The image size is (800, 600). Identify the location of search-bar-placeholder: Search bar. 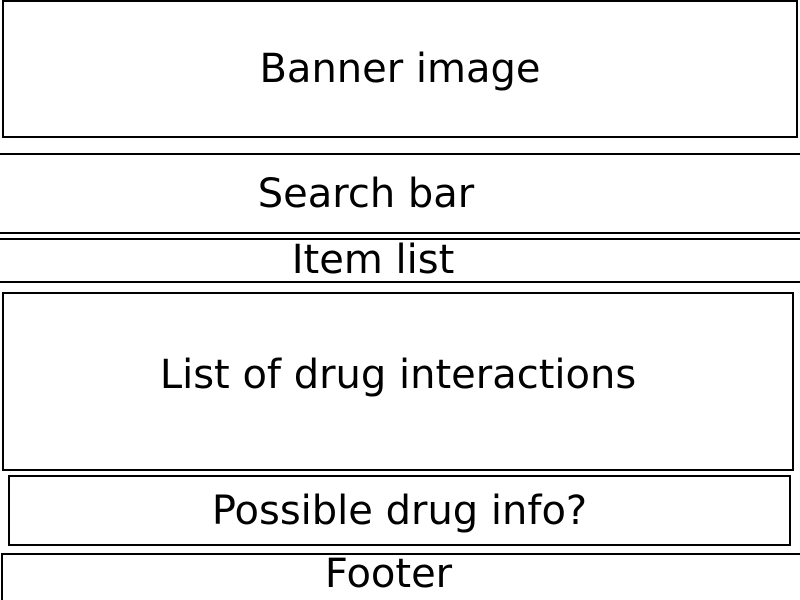
(400, 193).